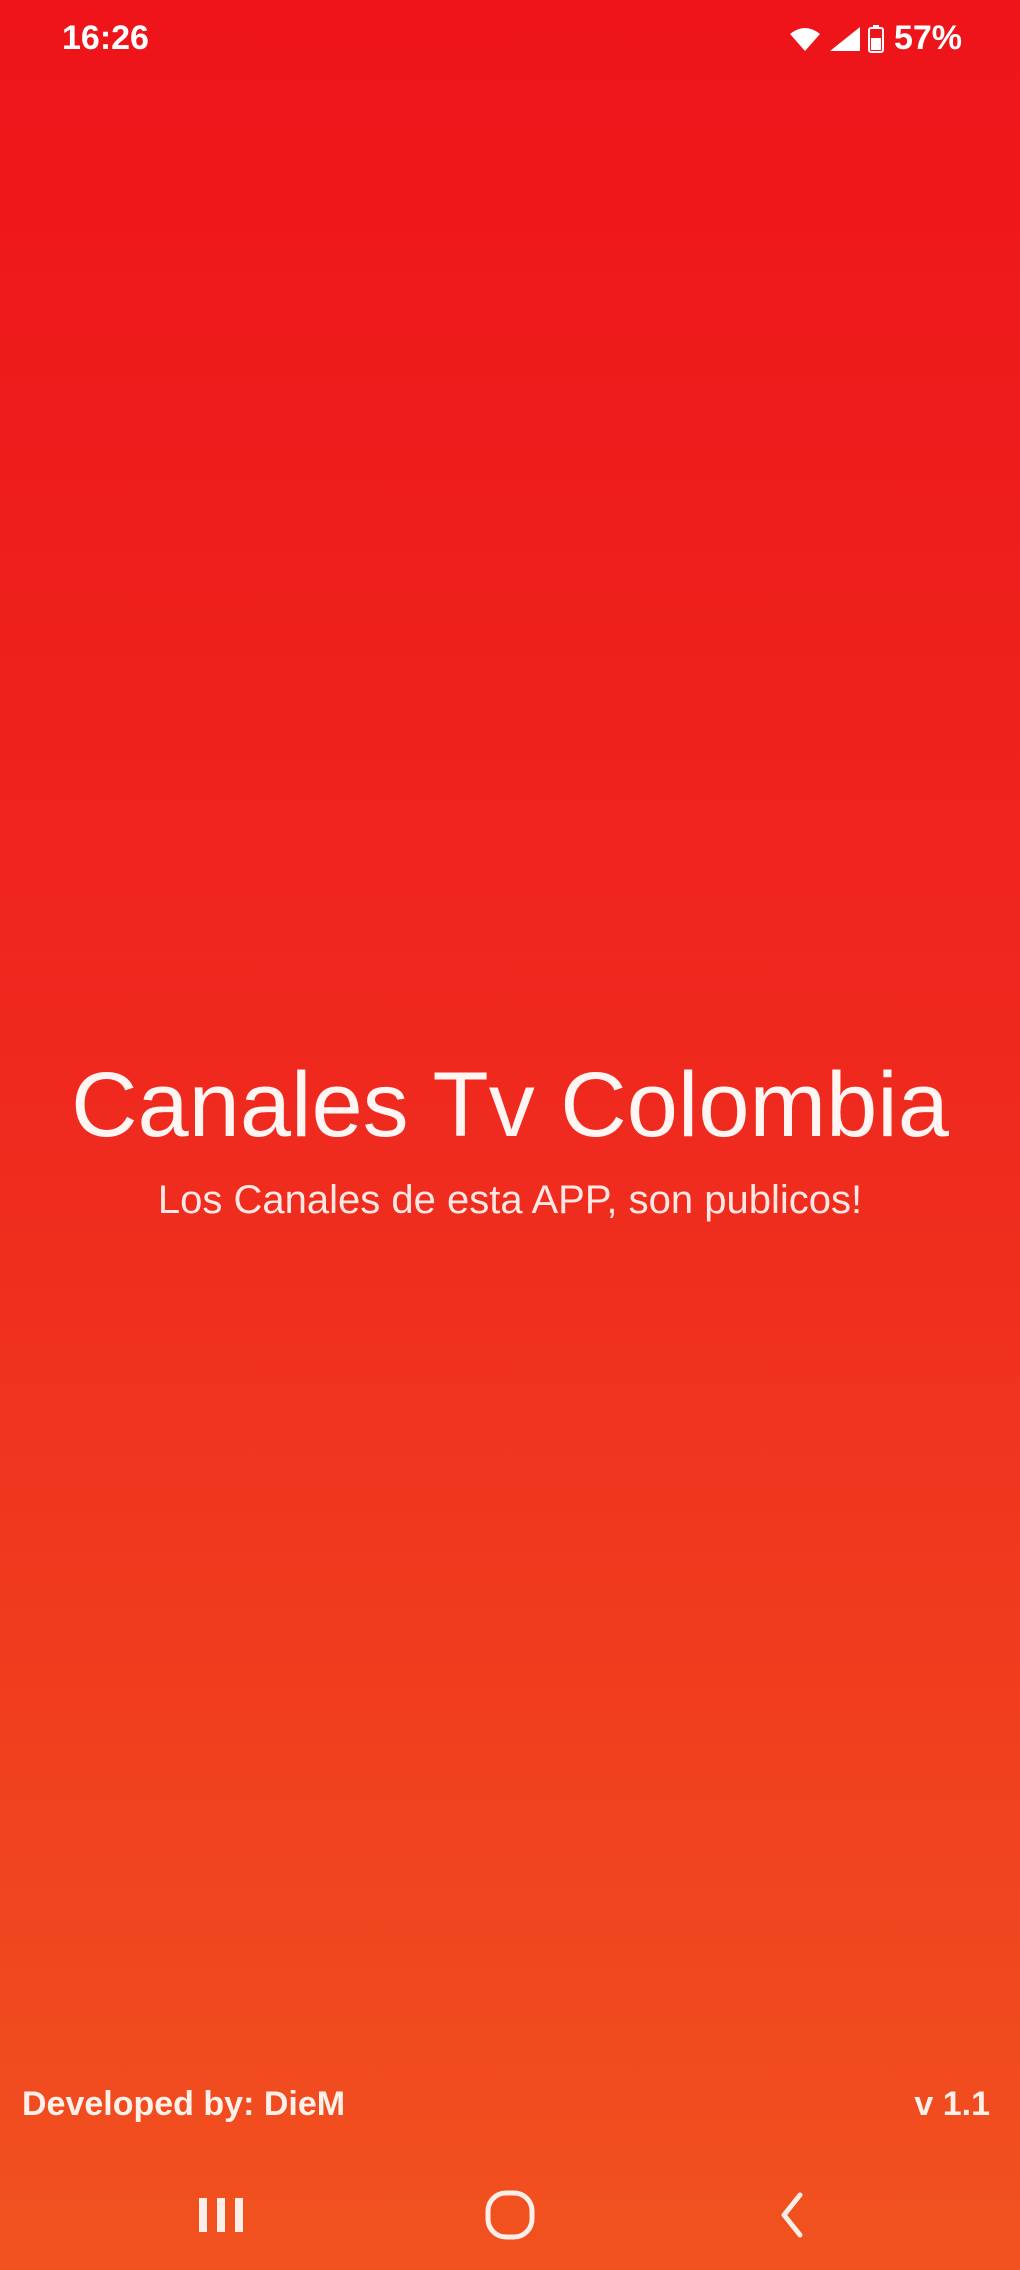 This screenshot has width=1020, height=2270. I want to click on back-icon, so click(792, 2215).